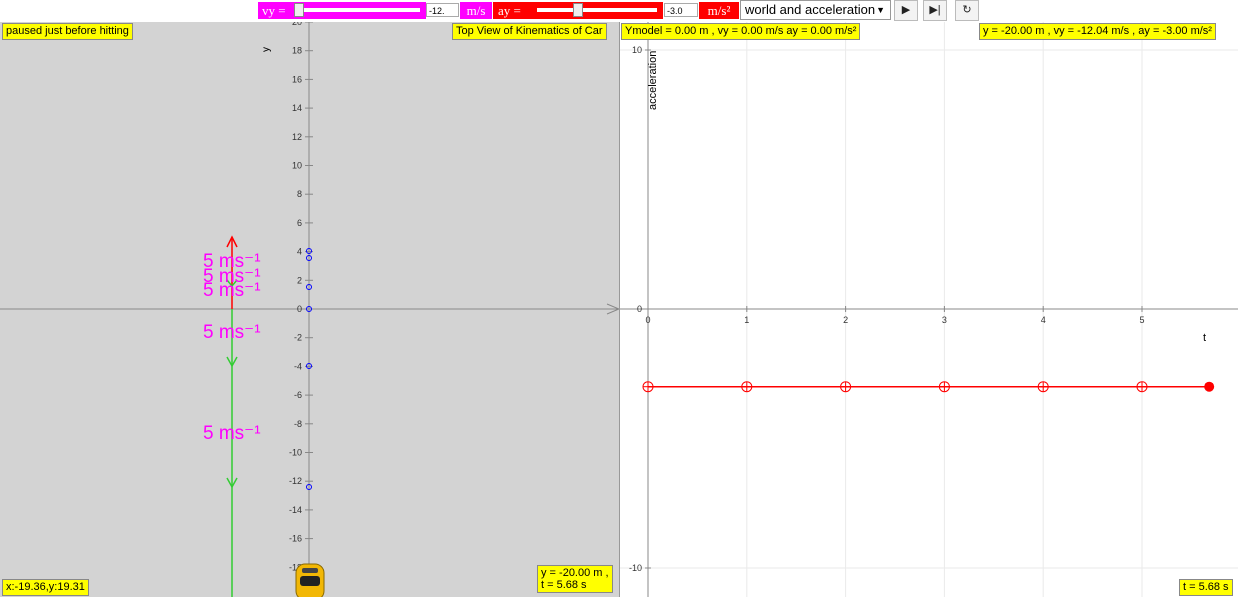  Describe the element at coordinates (297, 137) in the screenshot. I see `y-tick-label: 12` at that location.